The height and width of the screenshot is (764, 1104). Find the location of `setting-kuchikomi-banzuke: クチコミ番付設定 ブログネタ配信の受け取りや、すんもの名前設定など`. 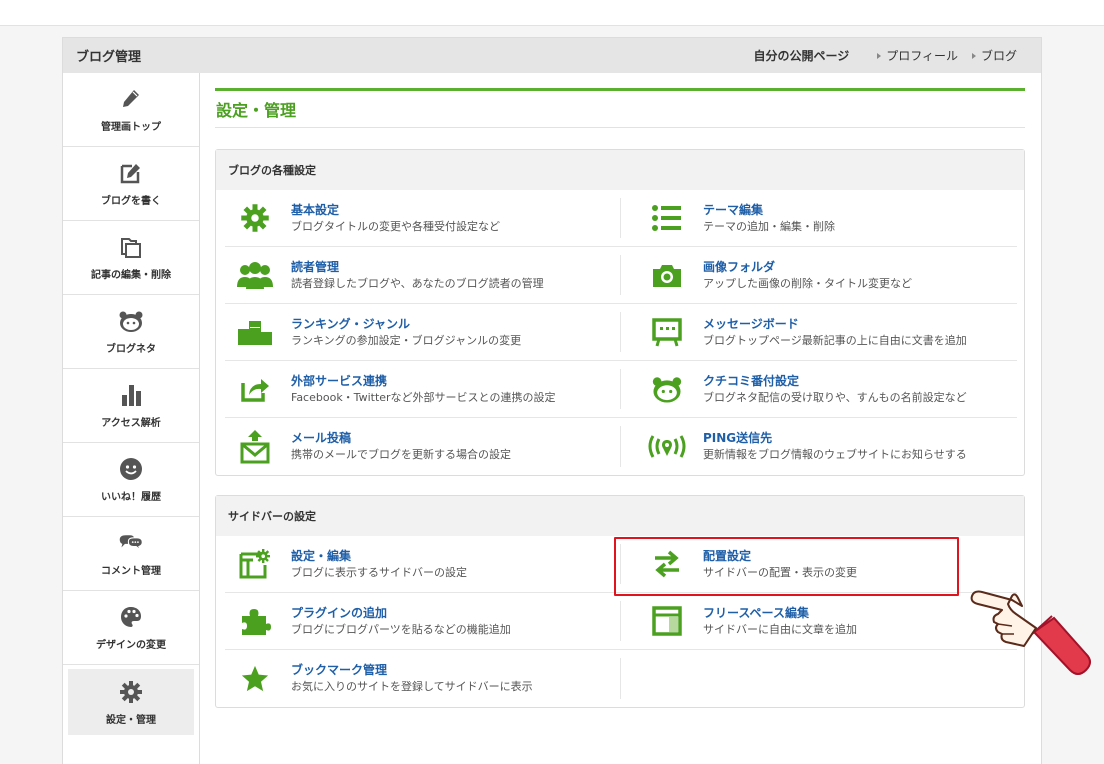

setting-kuchikomi-banzuke: クチコミ番付設定 ブログネタ配信の受け取りや、すんもの名前設定など is located at coordinates (819, 389).